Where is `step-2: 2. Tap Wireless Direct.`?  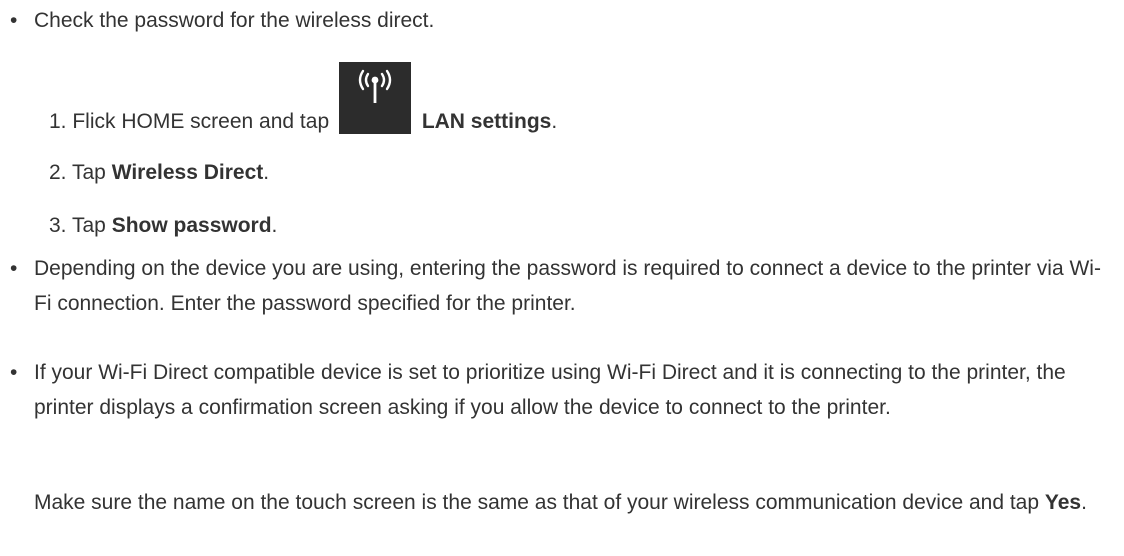 step-2: 2. Tap Wireless Direct. is located at coordinates (159, 173).